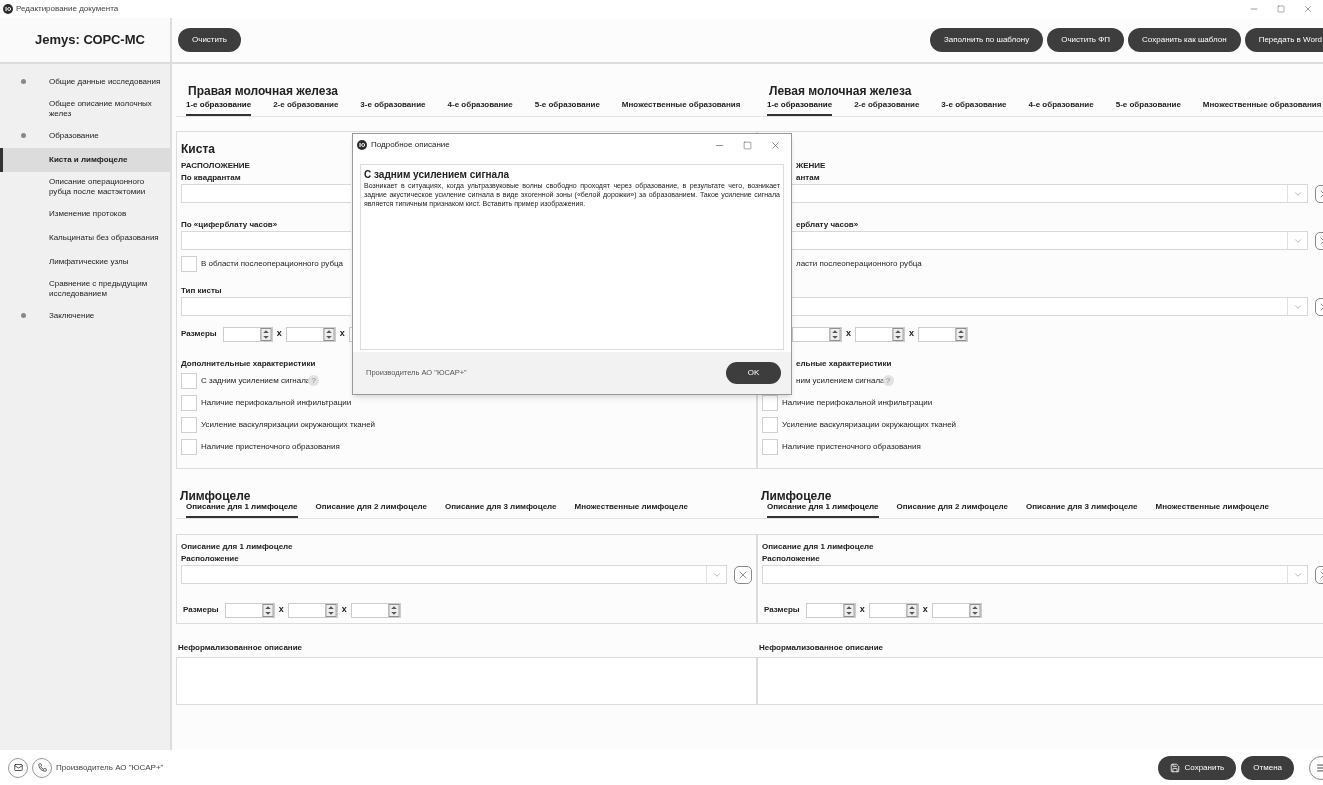  What do you see at coordinates (987, 40) in the screenshot?
I see `toolbar-button: Заполнить по шаблону` at bounding box center [987, 40].